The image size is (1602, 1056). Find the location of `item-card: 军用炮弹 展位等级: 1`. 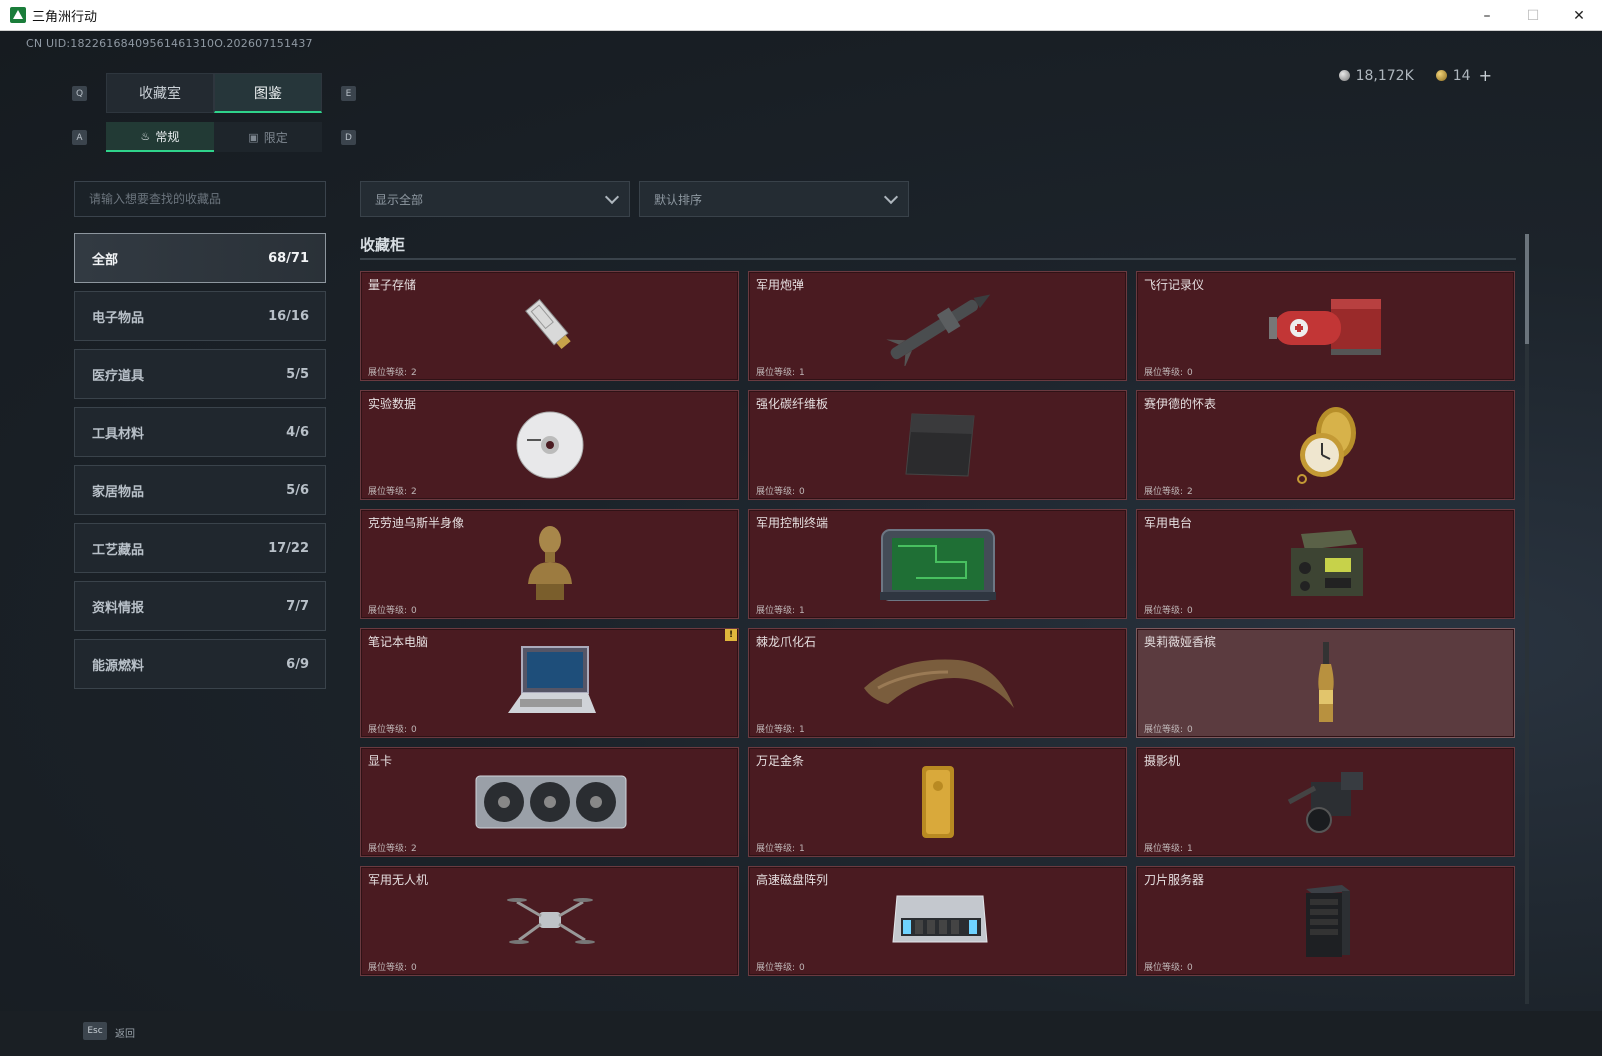

item-card: 军用炮弹 展位等级: 1 is located at coordinates (937, 326).